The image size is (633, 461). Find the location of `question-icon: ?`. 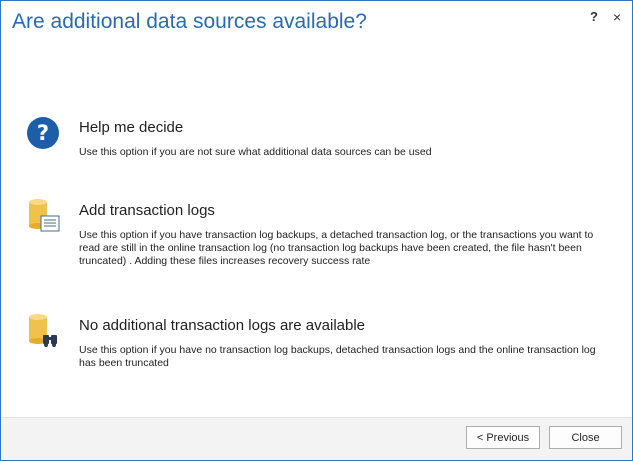

question-icon: ? is located at coordinates (43, 133).